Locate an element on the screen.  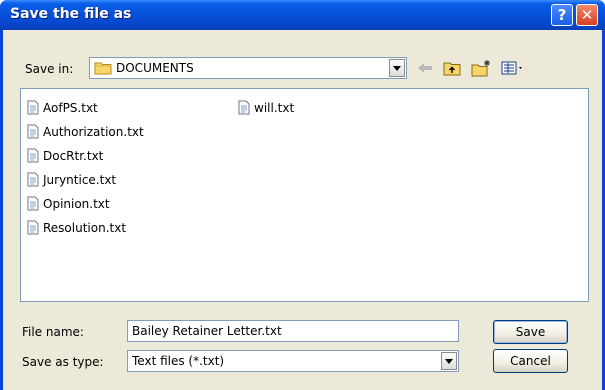
file-name: will.txt is located at coordinates (274, 107).